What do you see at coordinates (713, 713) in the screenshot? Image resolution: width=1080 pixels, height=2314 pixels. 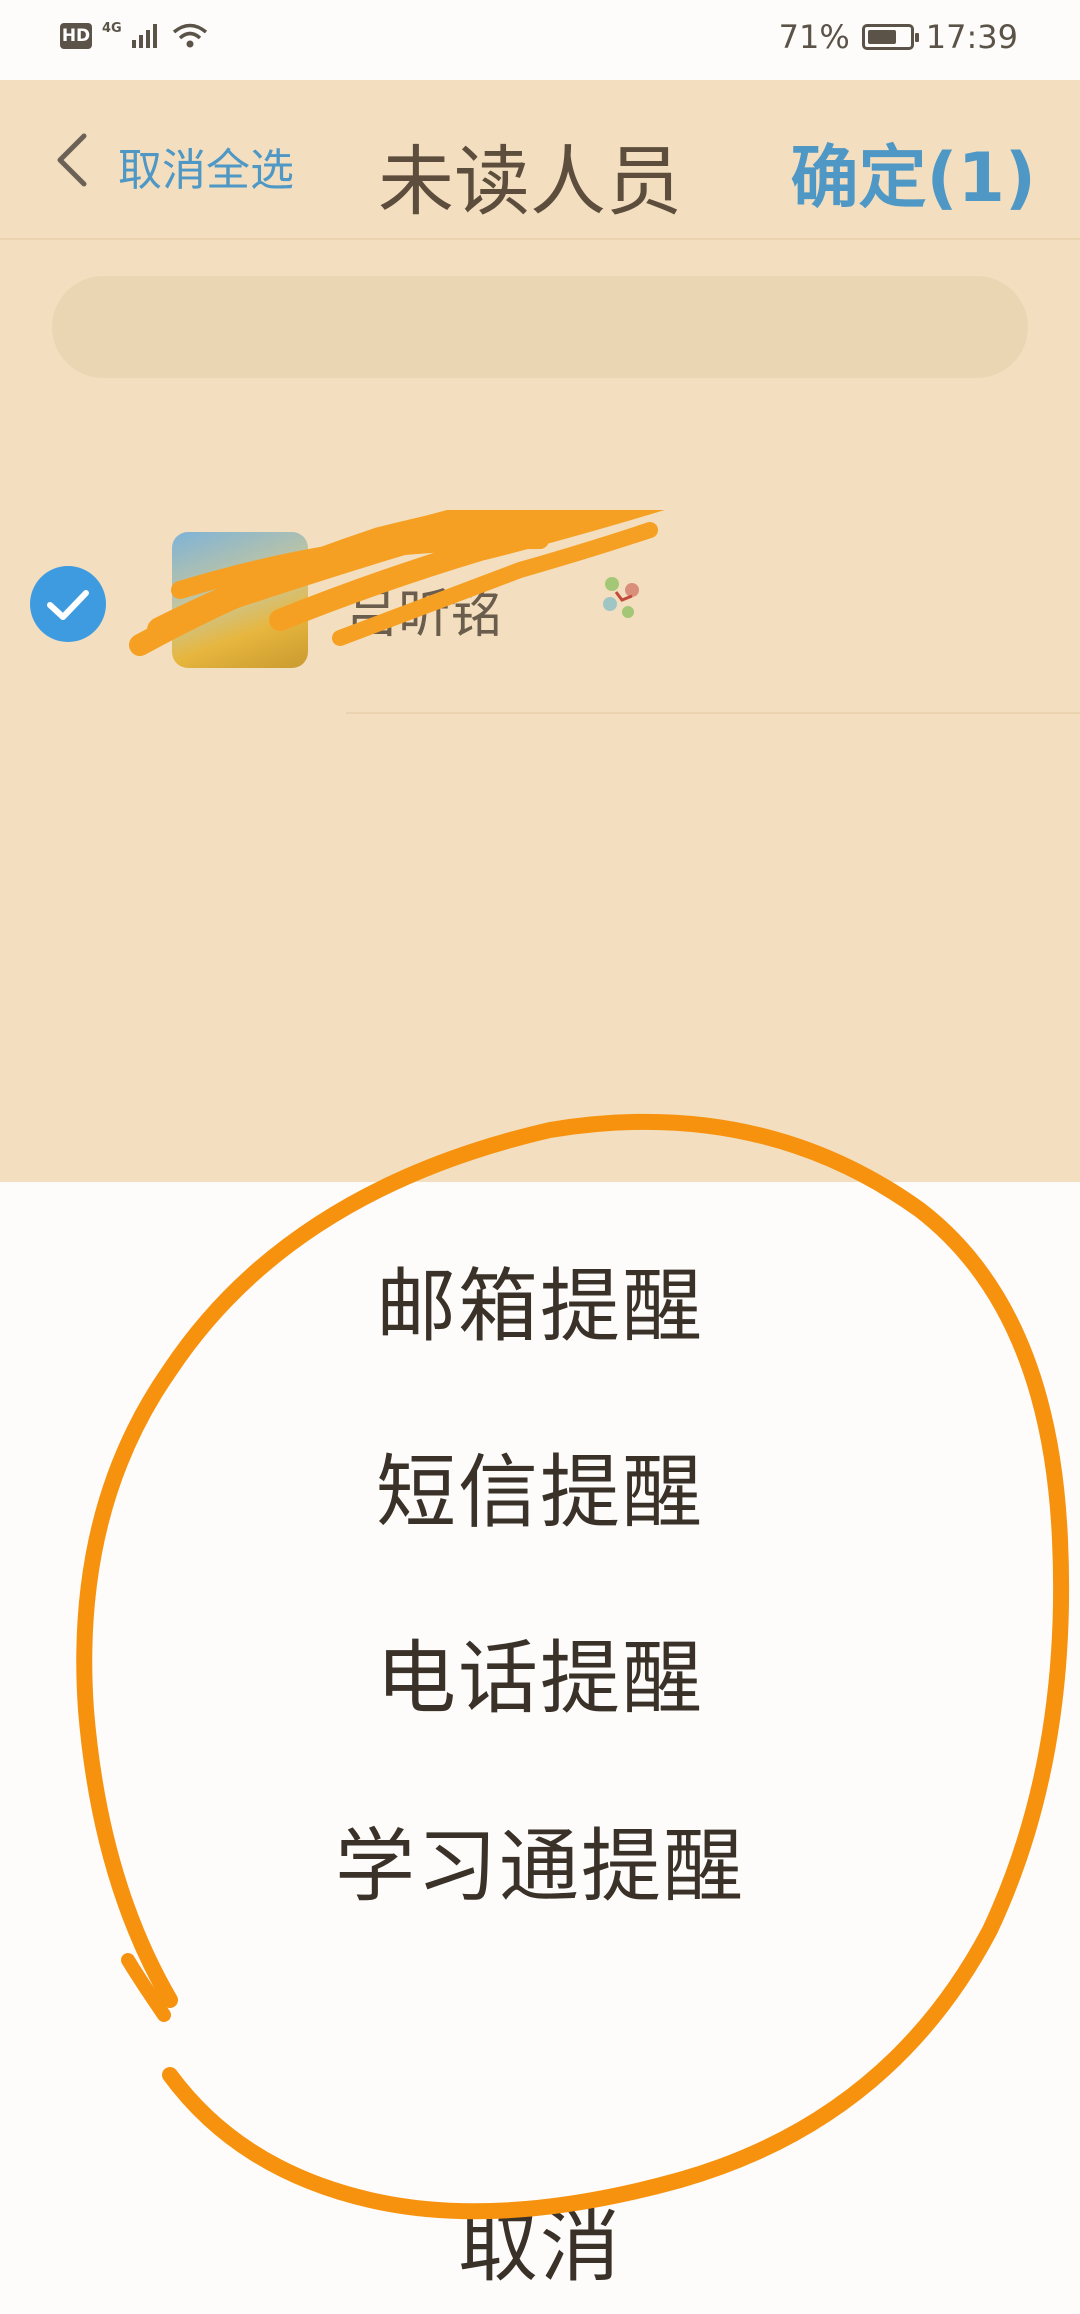 I see `row-divider` at bounding box center [713, 713].